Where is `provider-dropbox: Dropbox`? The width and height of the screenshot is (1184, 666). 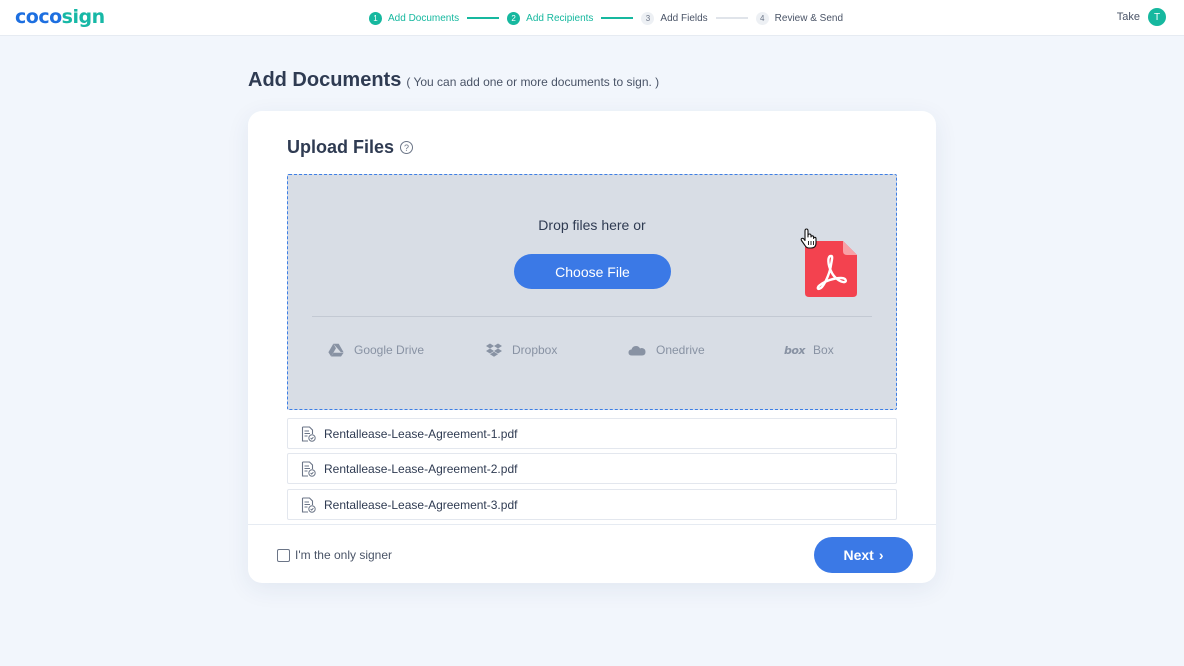 provider-dropbox: Dropbox is located at coordinates (521, 350).